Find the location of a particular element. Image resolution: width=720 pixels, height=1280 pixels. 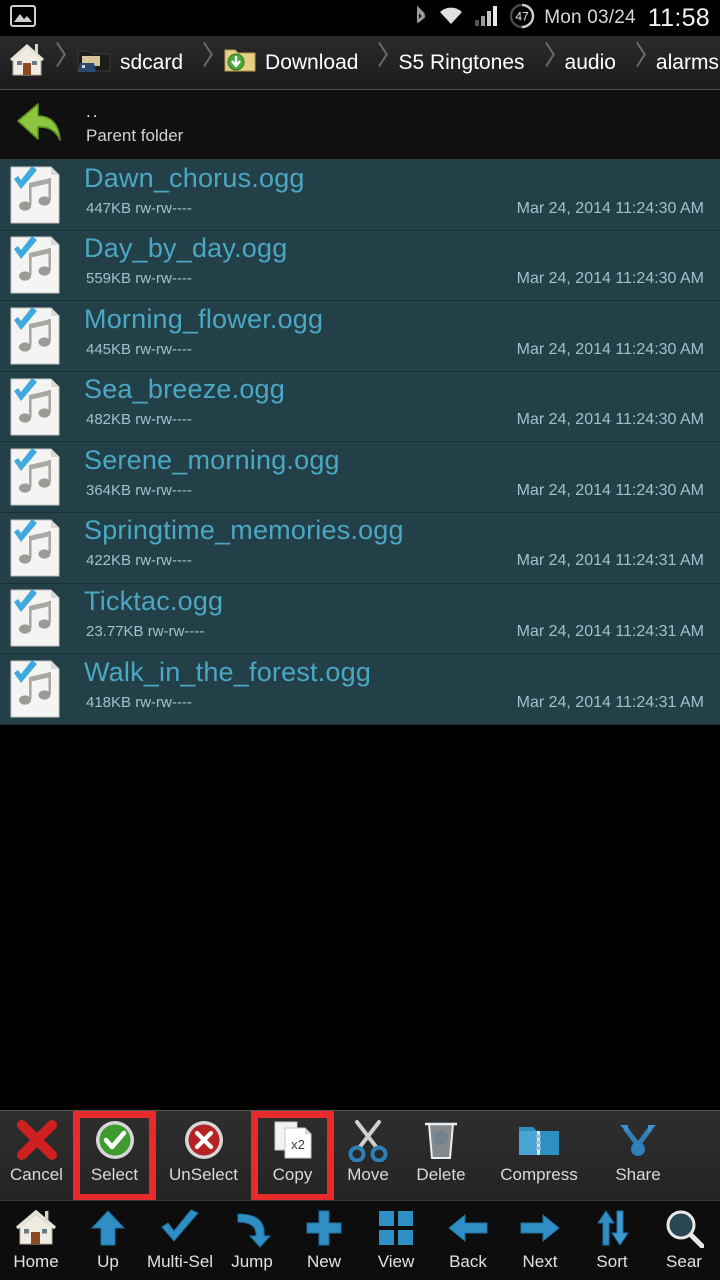

nav-new-button: New is located at coordinates (324, 1240).